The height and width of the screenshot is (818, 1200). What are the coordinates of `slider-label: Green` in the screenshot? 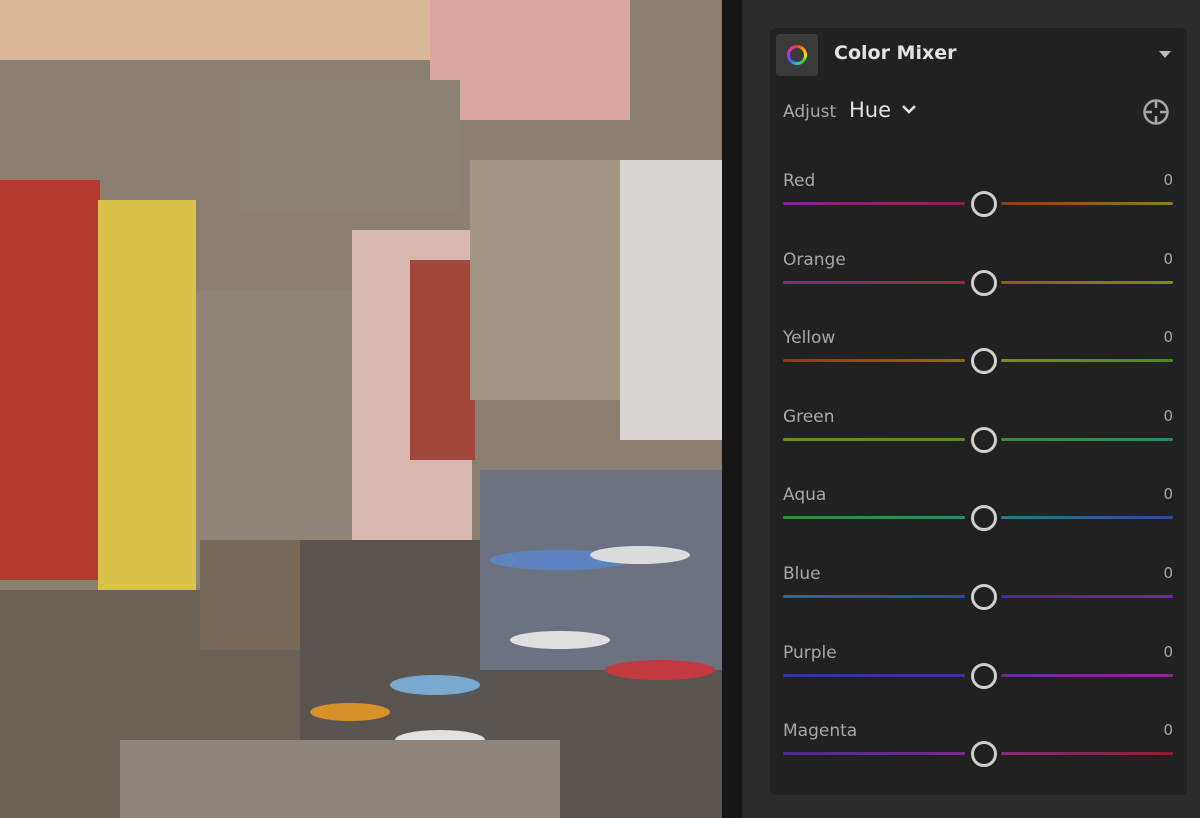 It's located at (809, 416).